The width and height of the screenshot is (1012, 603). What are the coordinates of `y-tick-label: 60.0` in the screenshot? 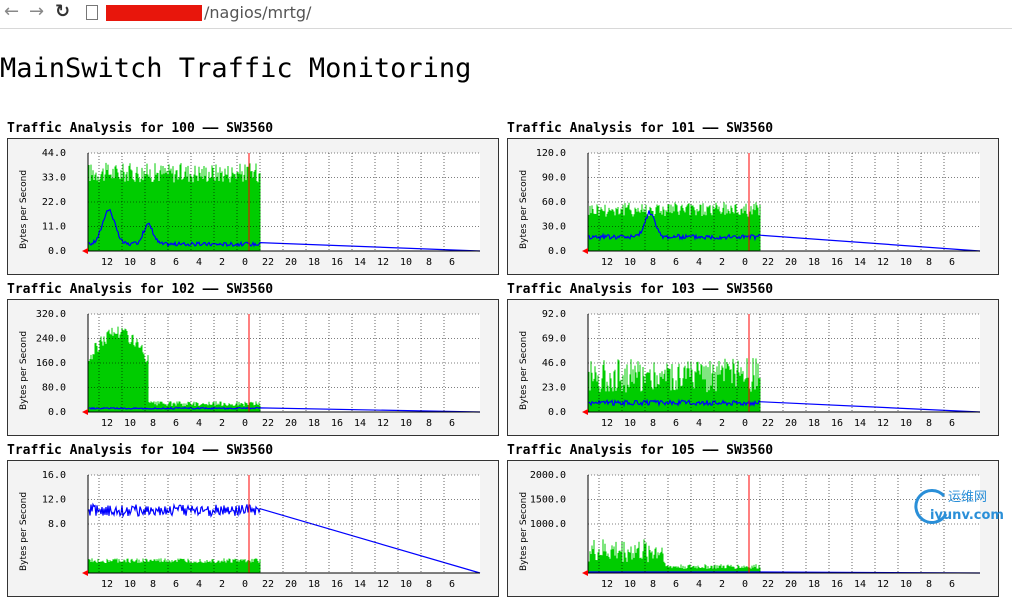 It's located at (554, 202).